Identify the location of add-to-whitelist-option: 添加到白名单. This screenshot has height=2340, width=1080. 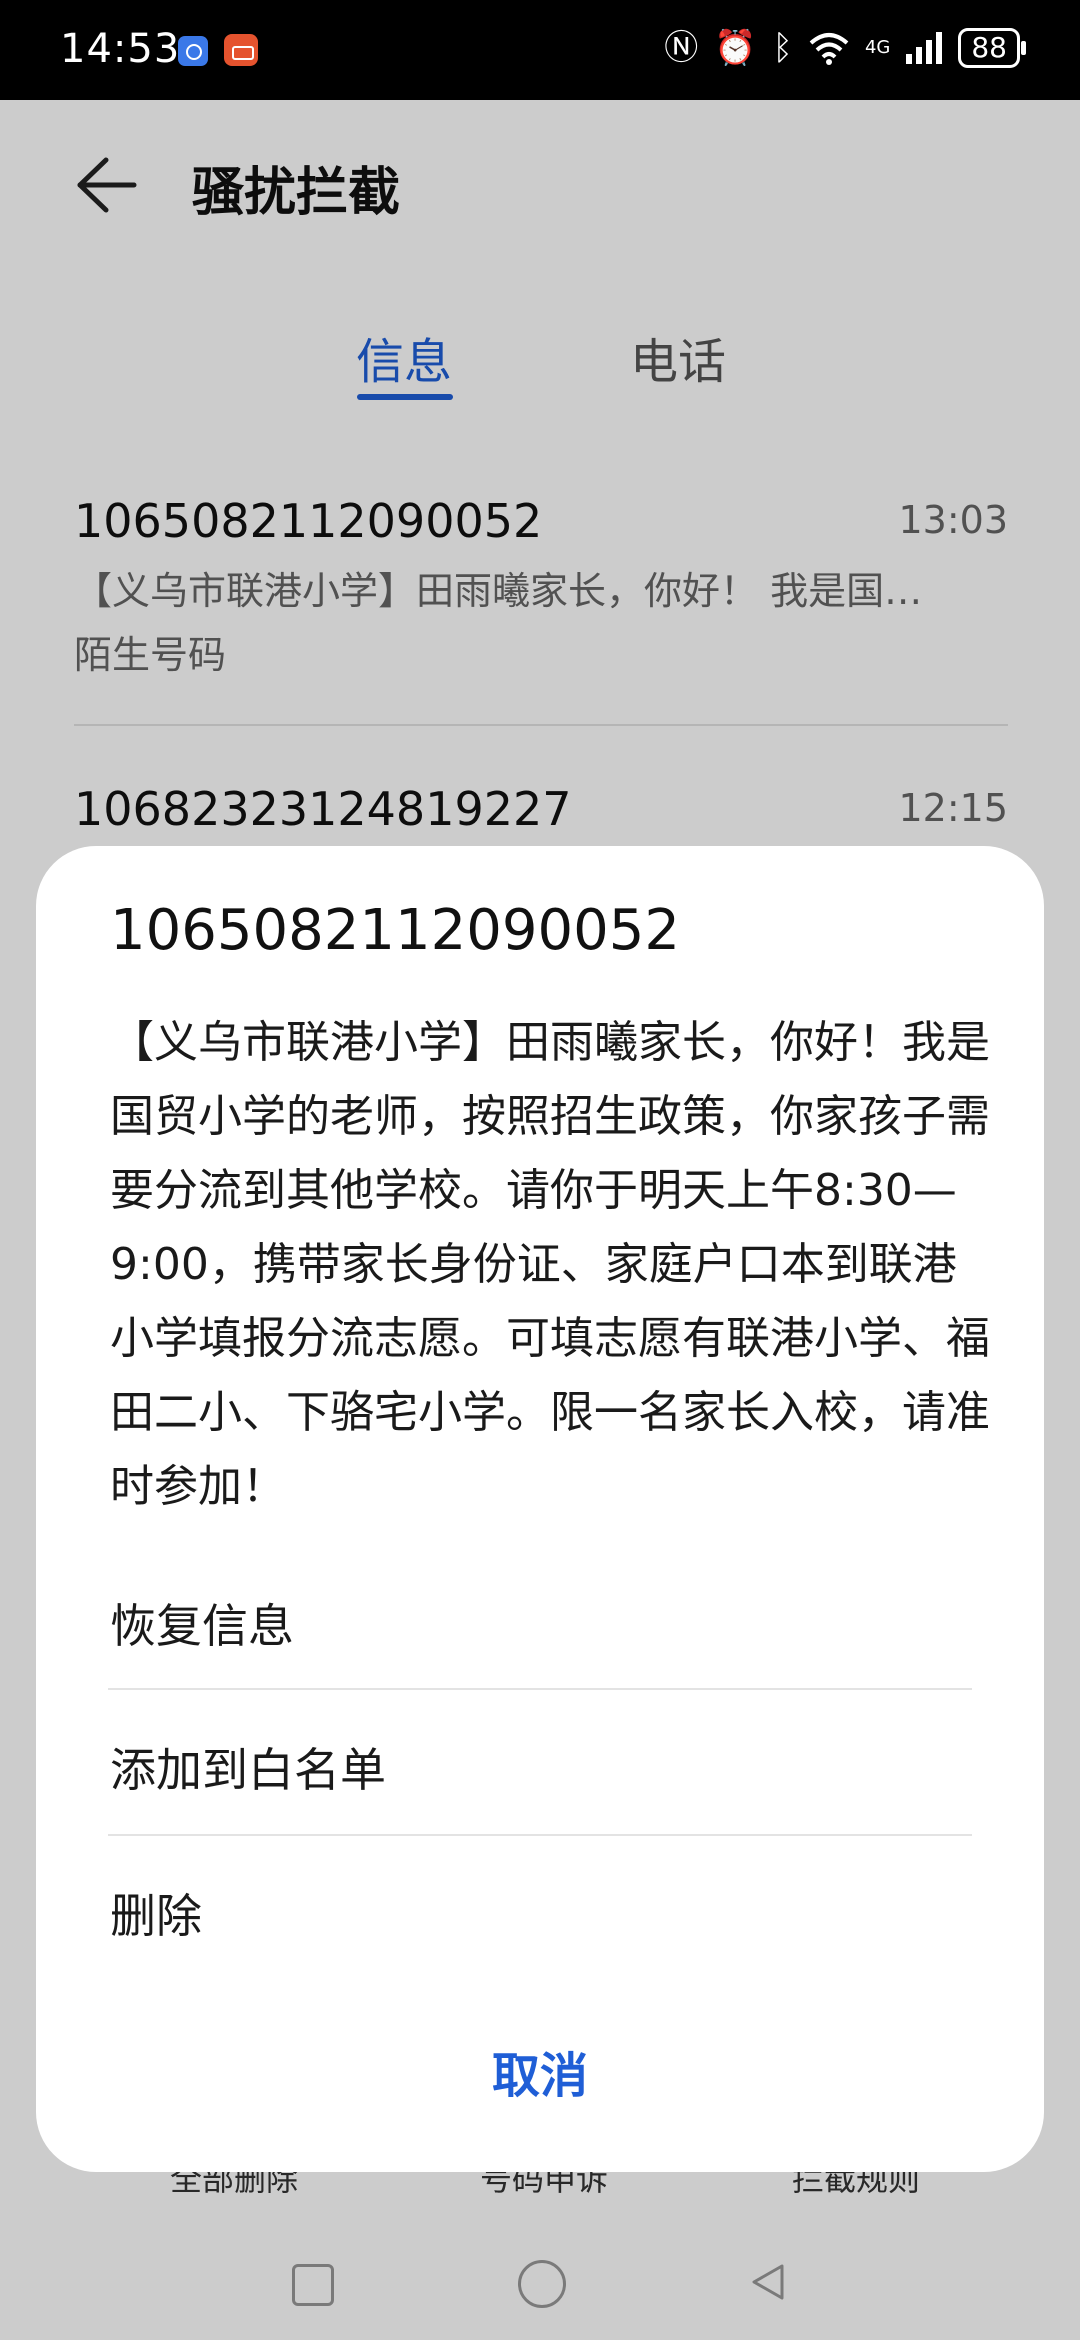
(248, 1767).